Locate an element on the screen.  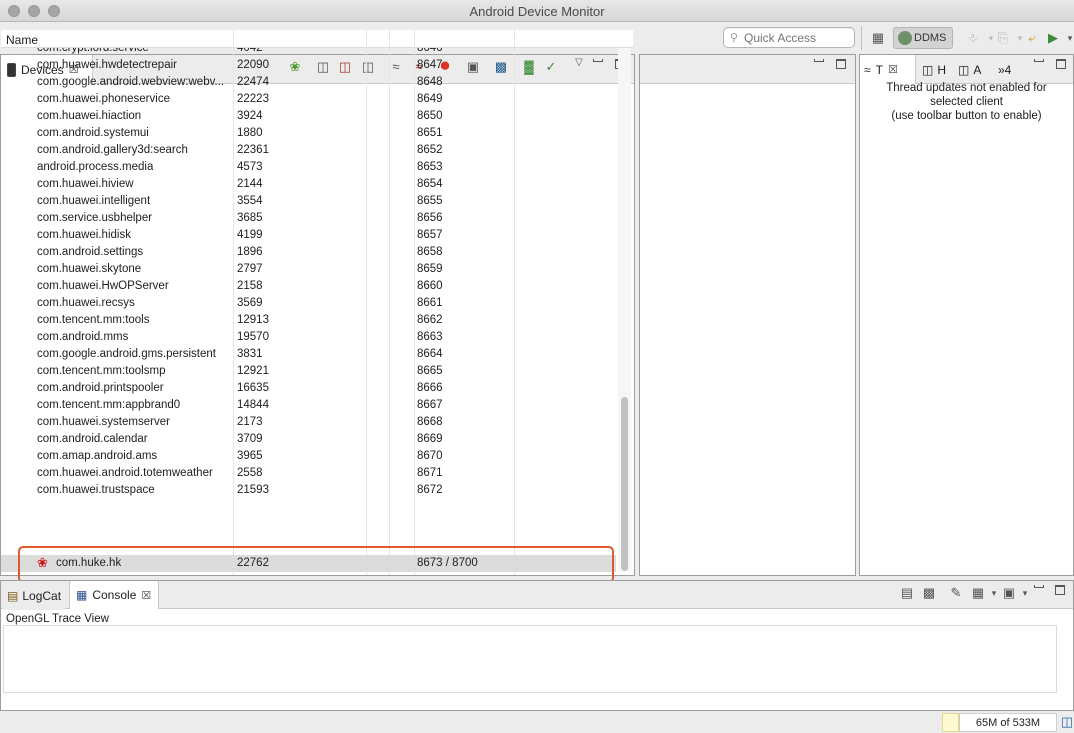
console-title: OpenGL Trace View is located at coordinates (57, 619).